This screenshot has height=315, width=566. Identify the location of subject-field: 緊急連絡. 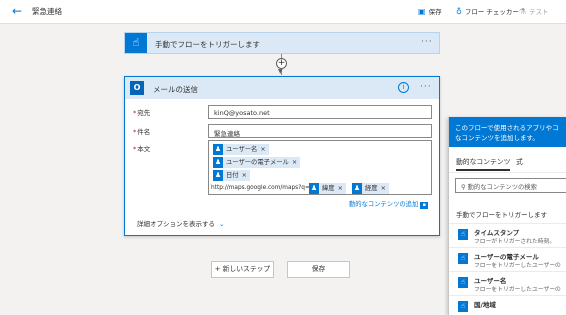
(320, 131).